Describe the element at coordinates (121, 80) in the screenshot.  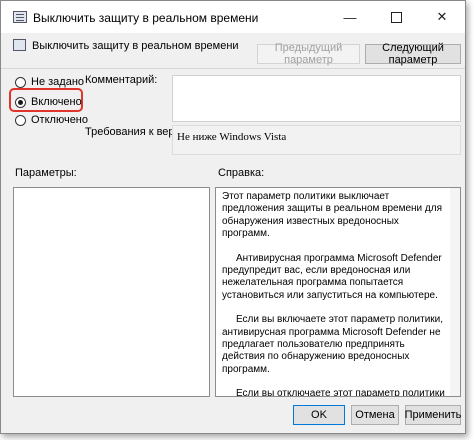
I see `comment-label: Комментарий:` at that location.